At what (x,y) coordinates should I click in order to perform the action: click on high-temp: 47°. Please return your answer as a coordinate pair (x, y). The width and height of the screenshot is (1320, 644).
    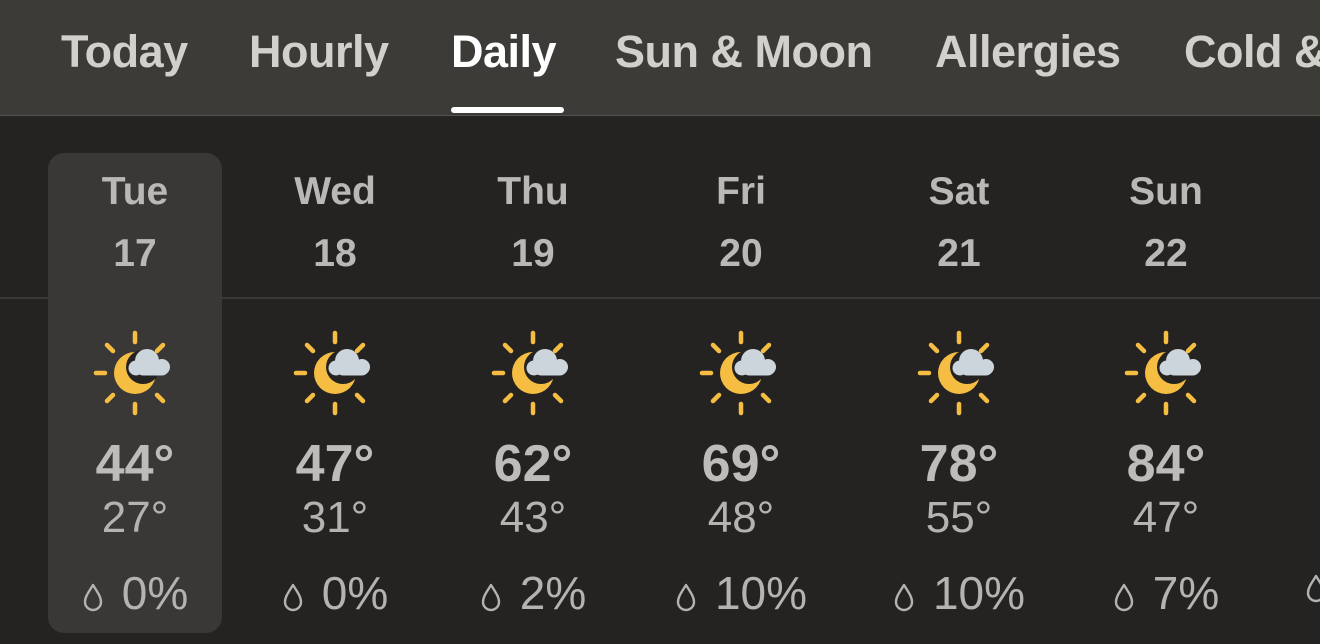
    Looking at the image, I should click on (335, 464).